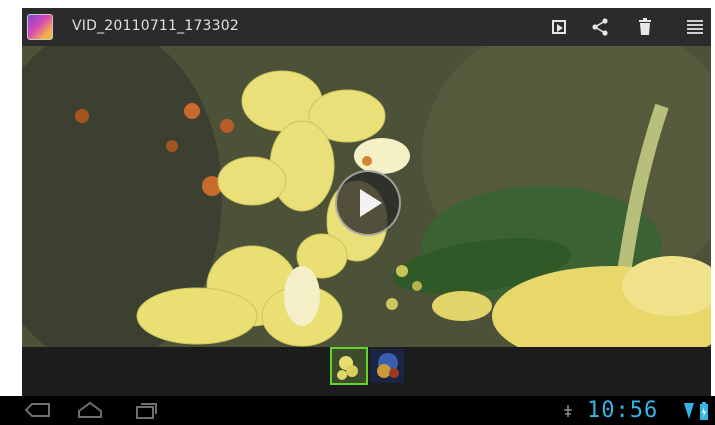  I want to click on home-button, so click(90, 410).